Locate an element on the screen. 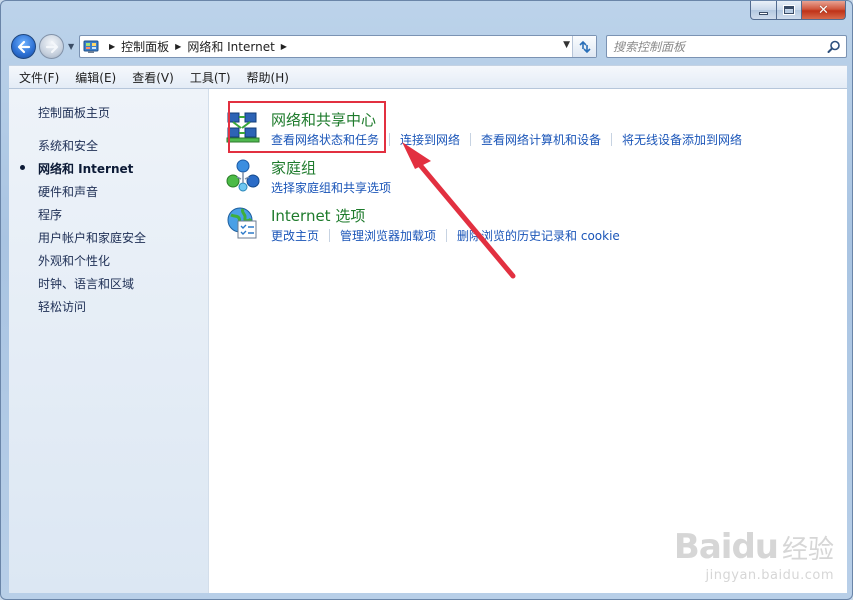 This screenshot has width=853, height=600. current-item-bullet-icon is located at coordinates (22, 167).